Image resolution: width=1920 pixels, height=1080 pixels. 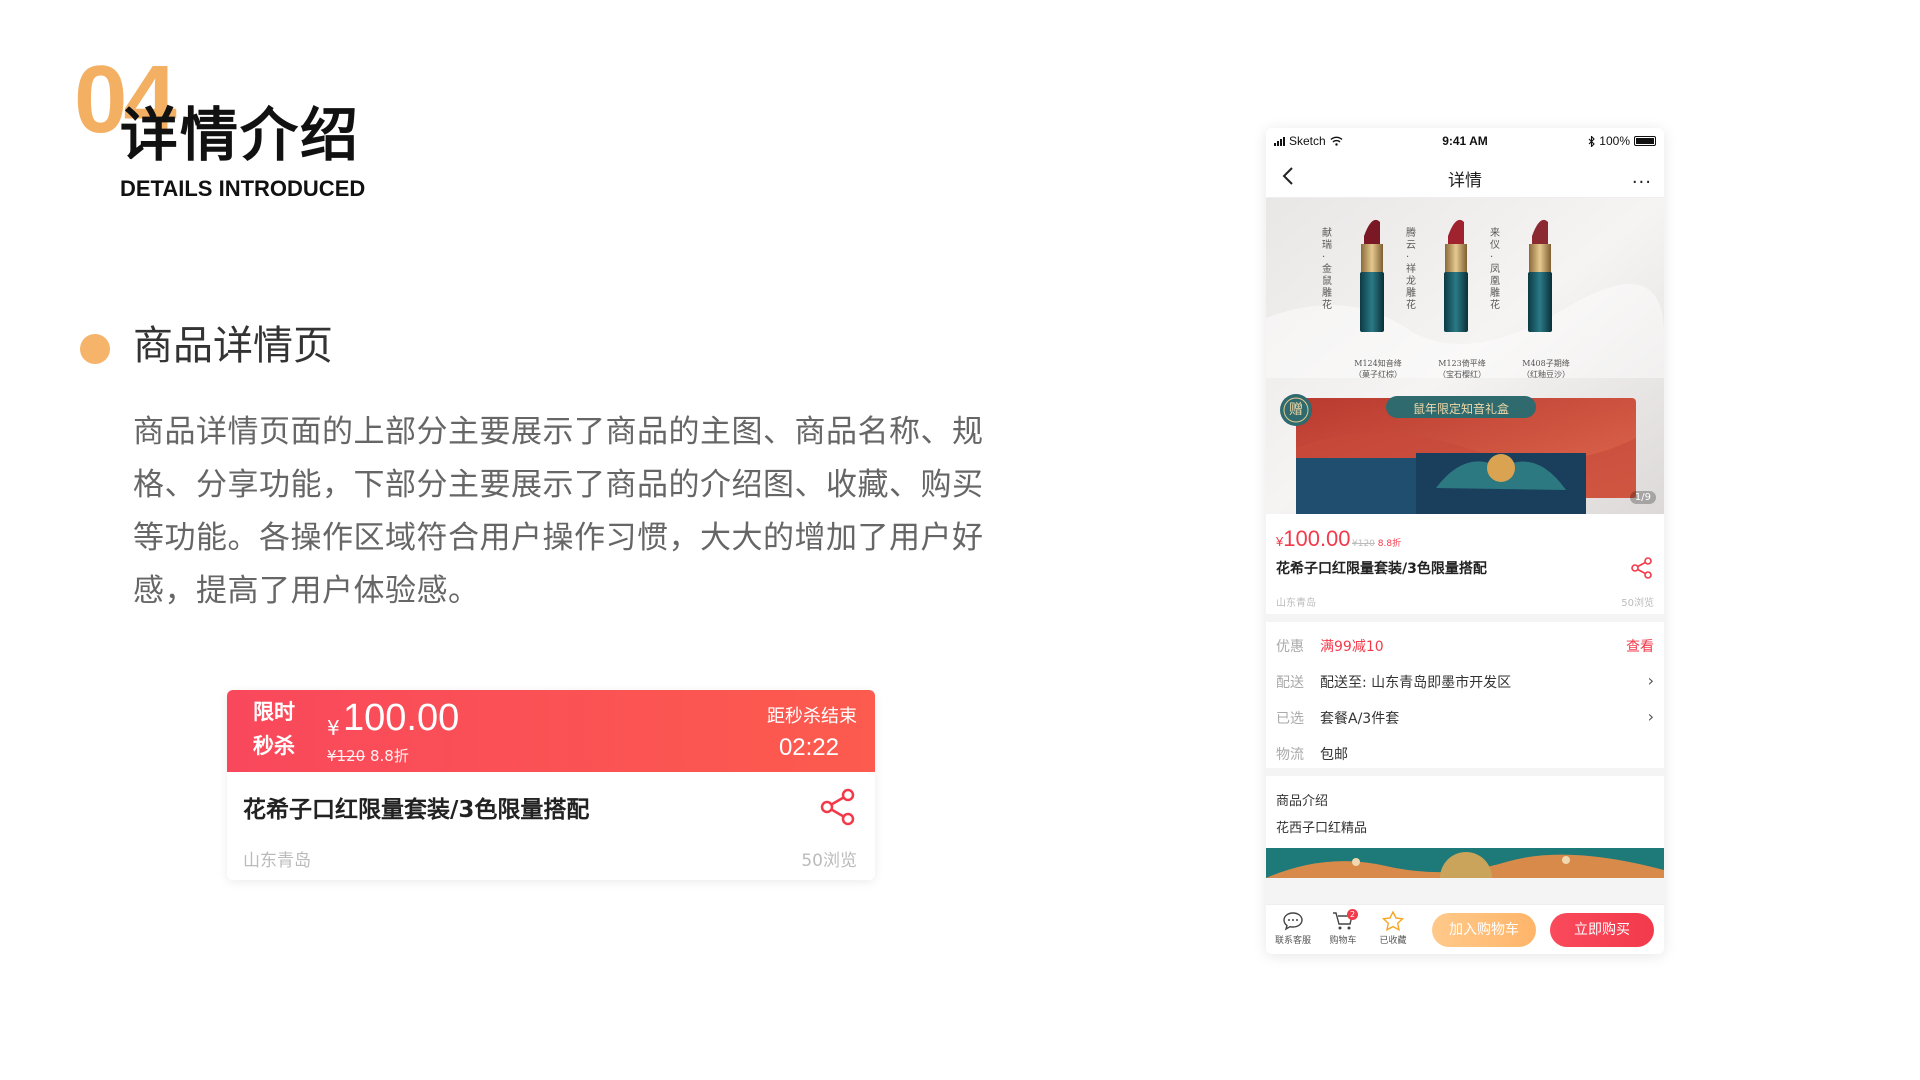 I want to click on flash-price: 100.00, so click(x=401, y=718).